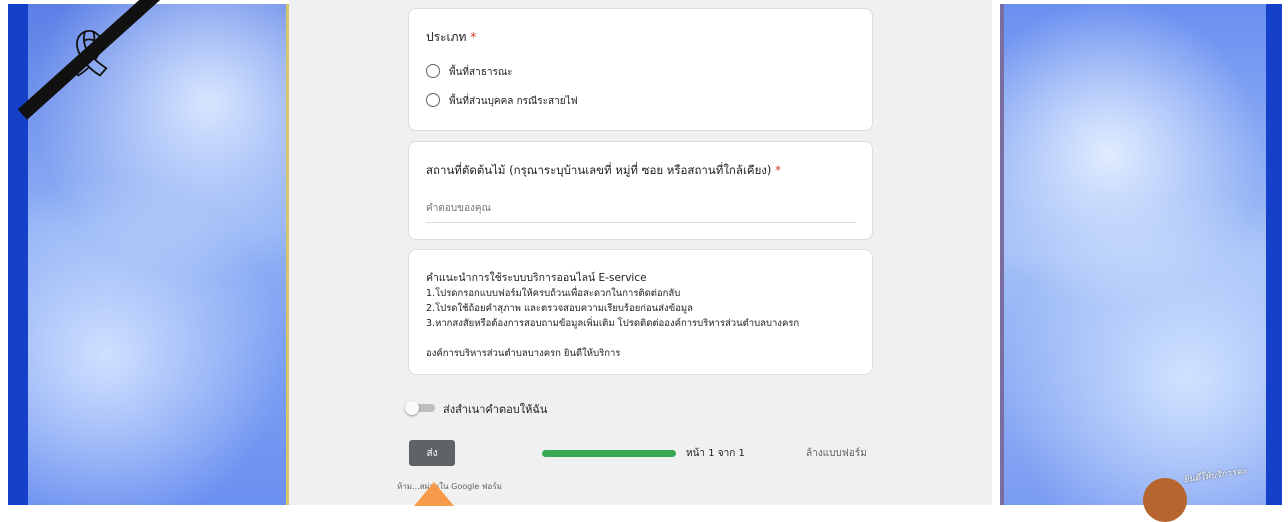 Image resolution: width=1288 pixels, height=522 pixels. I want to click on radio-label-public-area: พื้นที่สาธารณะ, so click(481, 72).